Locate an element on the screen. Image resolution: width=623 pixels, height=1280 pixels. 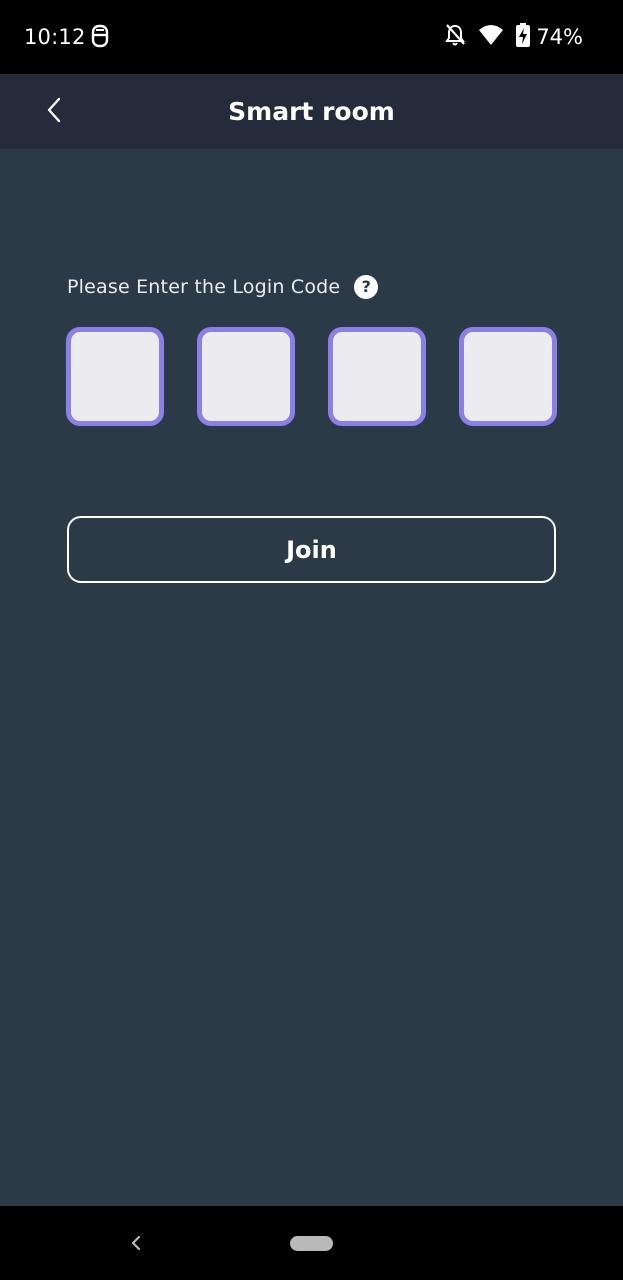
code-digit-4-input is located at coordinates (508, 376).